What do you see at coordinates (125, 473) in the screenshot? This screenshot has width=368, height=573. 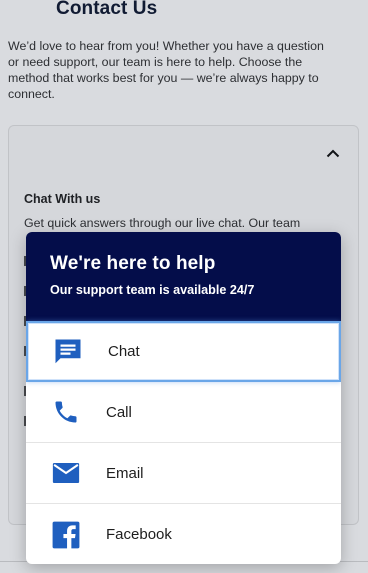 I see `email-option-label: Email` at bounding box center [125, 473].